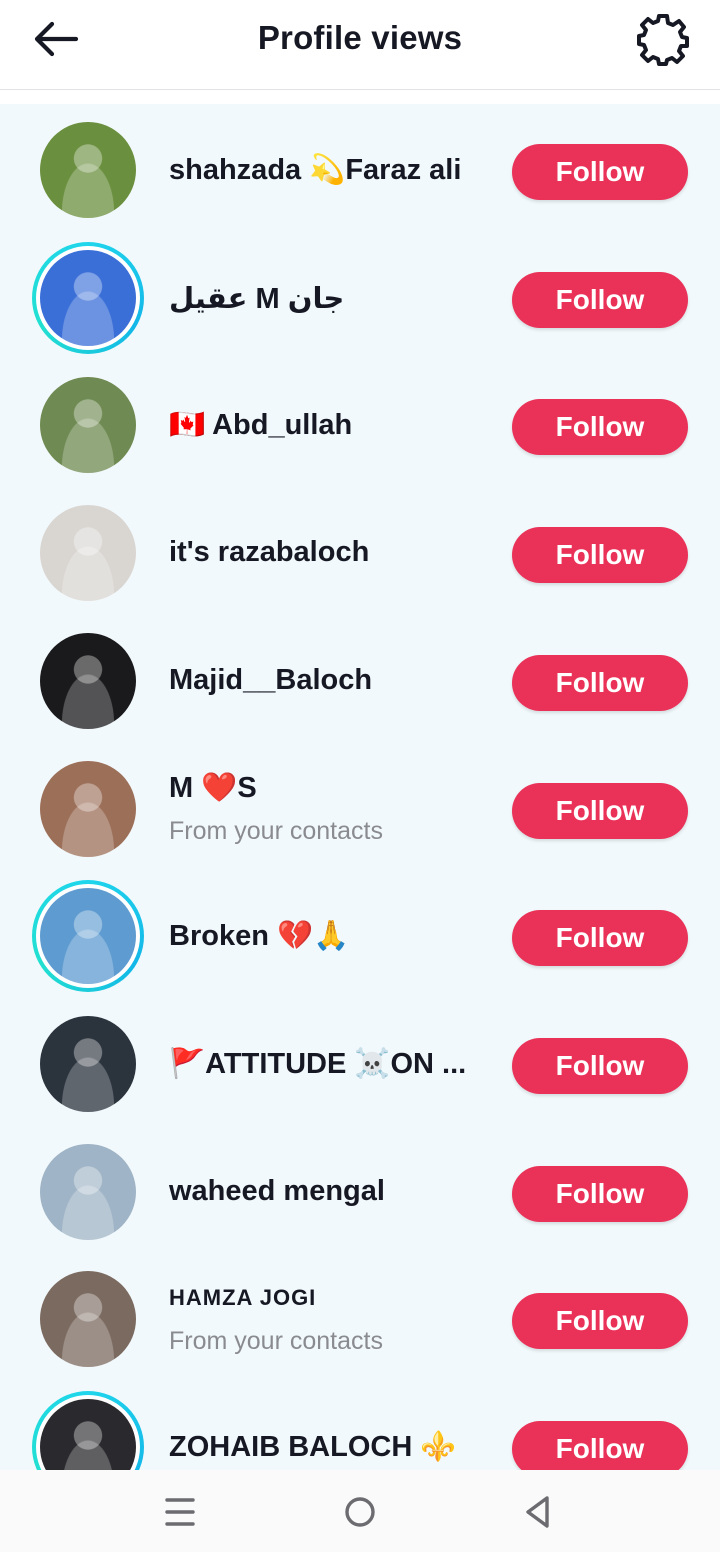  Describe the element at coordinates (277, 1191) in the screenshot. I see `viewer-username: waheed mengal` at that location.